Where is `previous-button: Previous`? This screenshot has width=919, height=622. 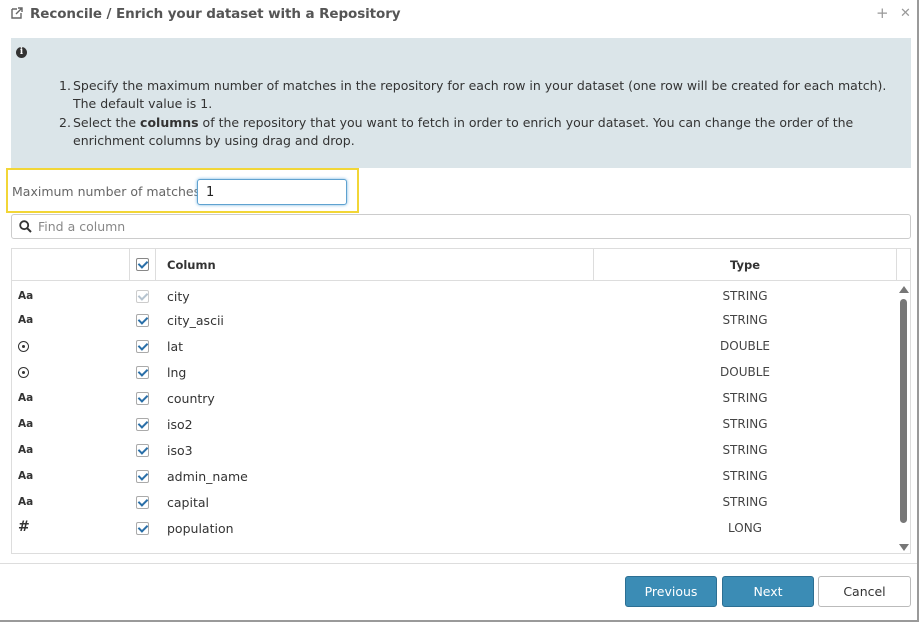
previous-button: Previous is located at coordinates (671, 591).